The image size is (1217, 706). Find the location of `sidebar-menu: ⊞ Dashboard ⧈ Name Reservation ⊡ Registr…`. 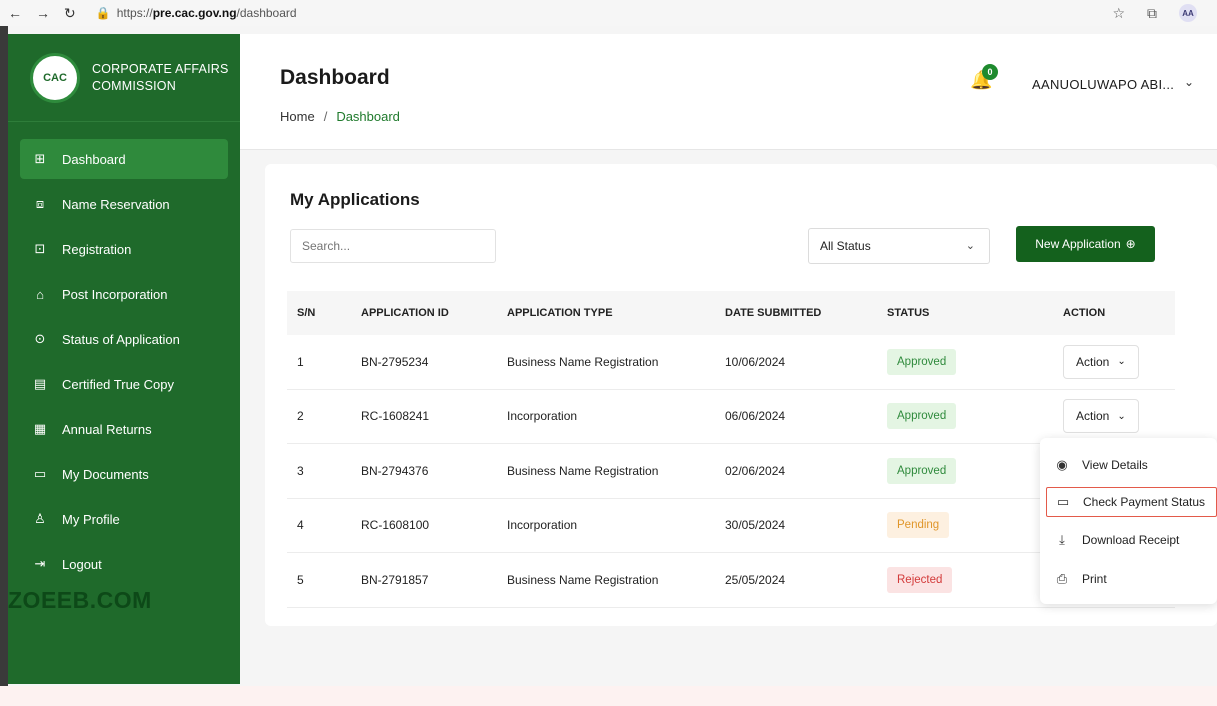

sidebar-menu: ⊞ Dashboard ⧈ Name Reservation ⊡ Registr… is located at coordinates (124, 353).